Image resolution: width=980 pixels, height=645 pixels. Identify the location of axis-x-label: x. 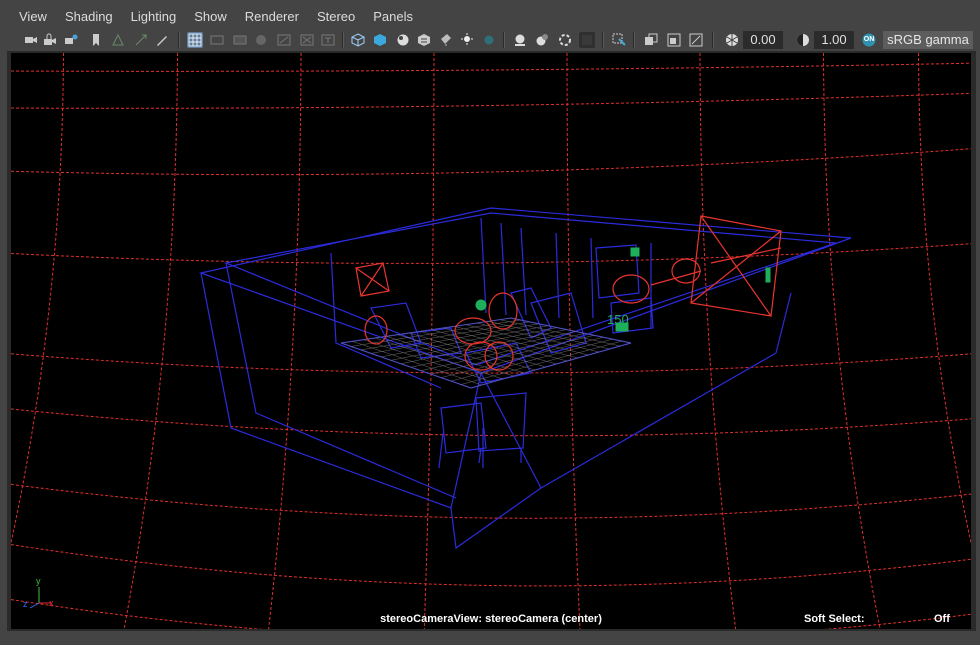
(51, 603).